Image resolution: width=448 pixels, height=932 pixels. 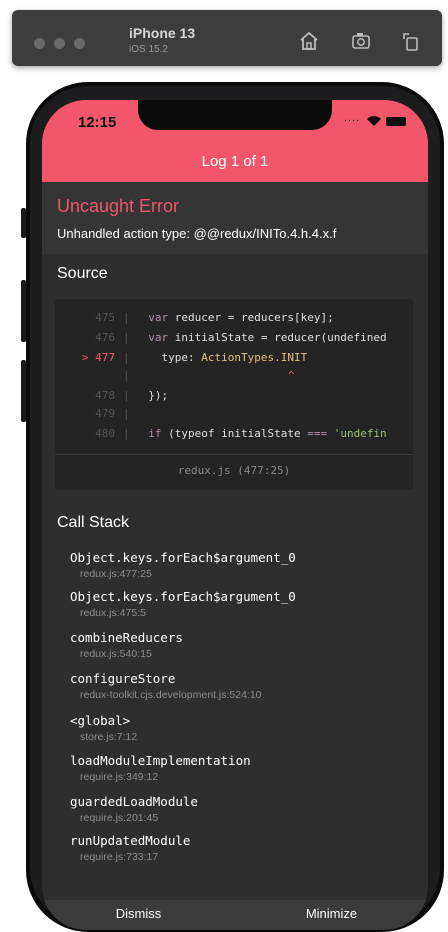 I want to click on error-title: Uncaught Error, so click(x=118, y=206).